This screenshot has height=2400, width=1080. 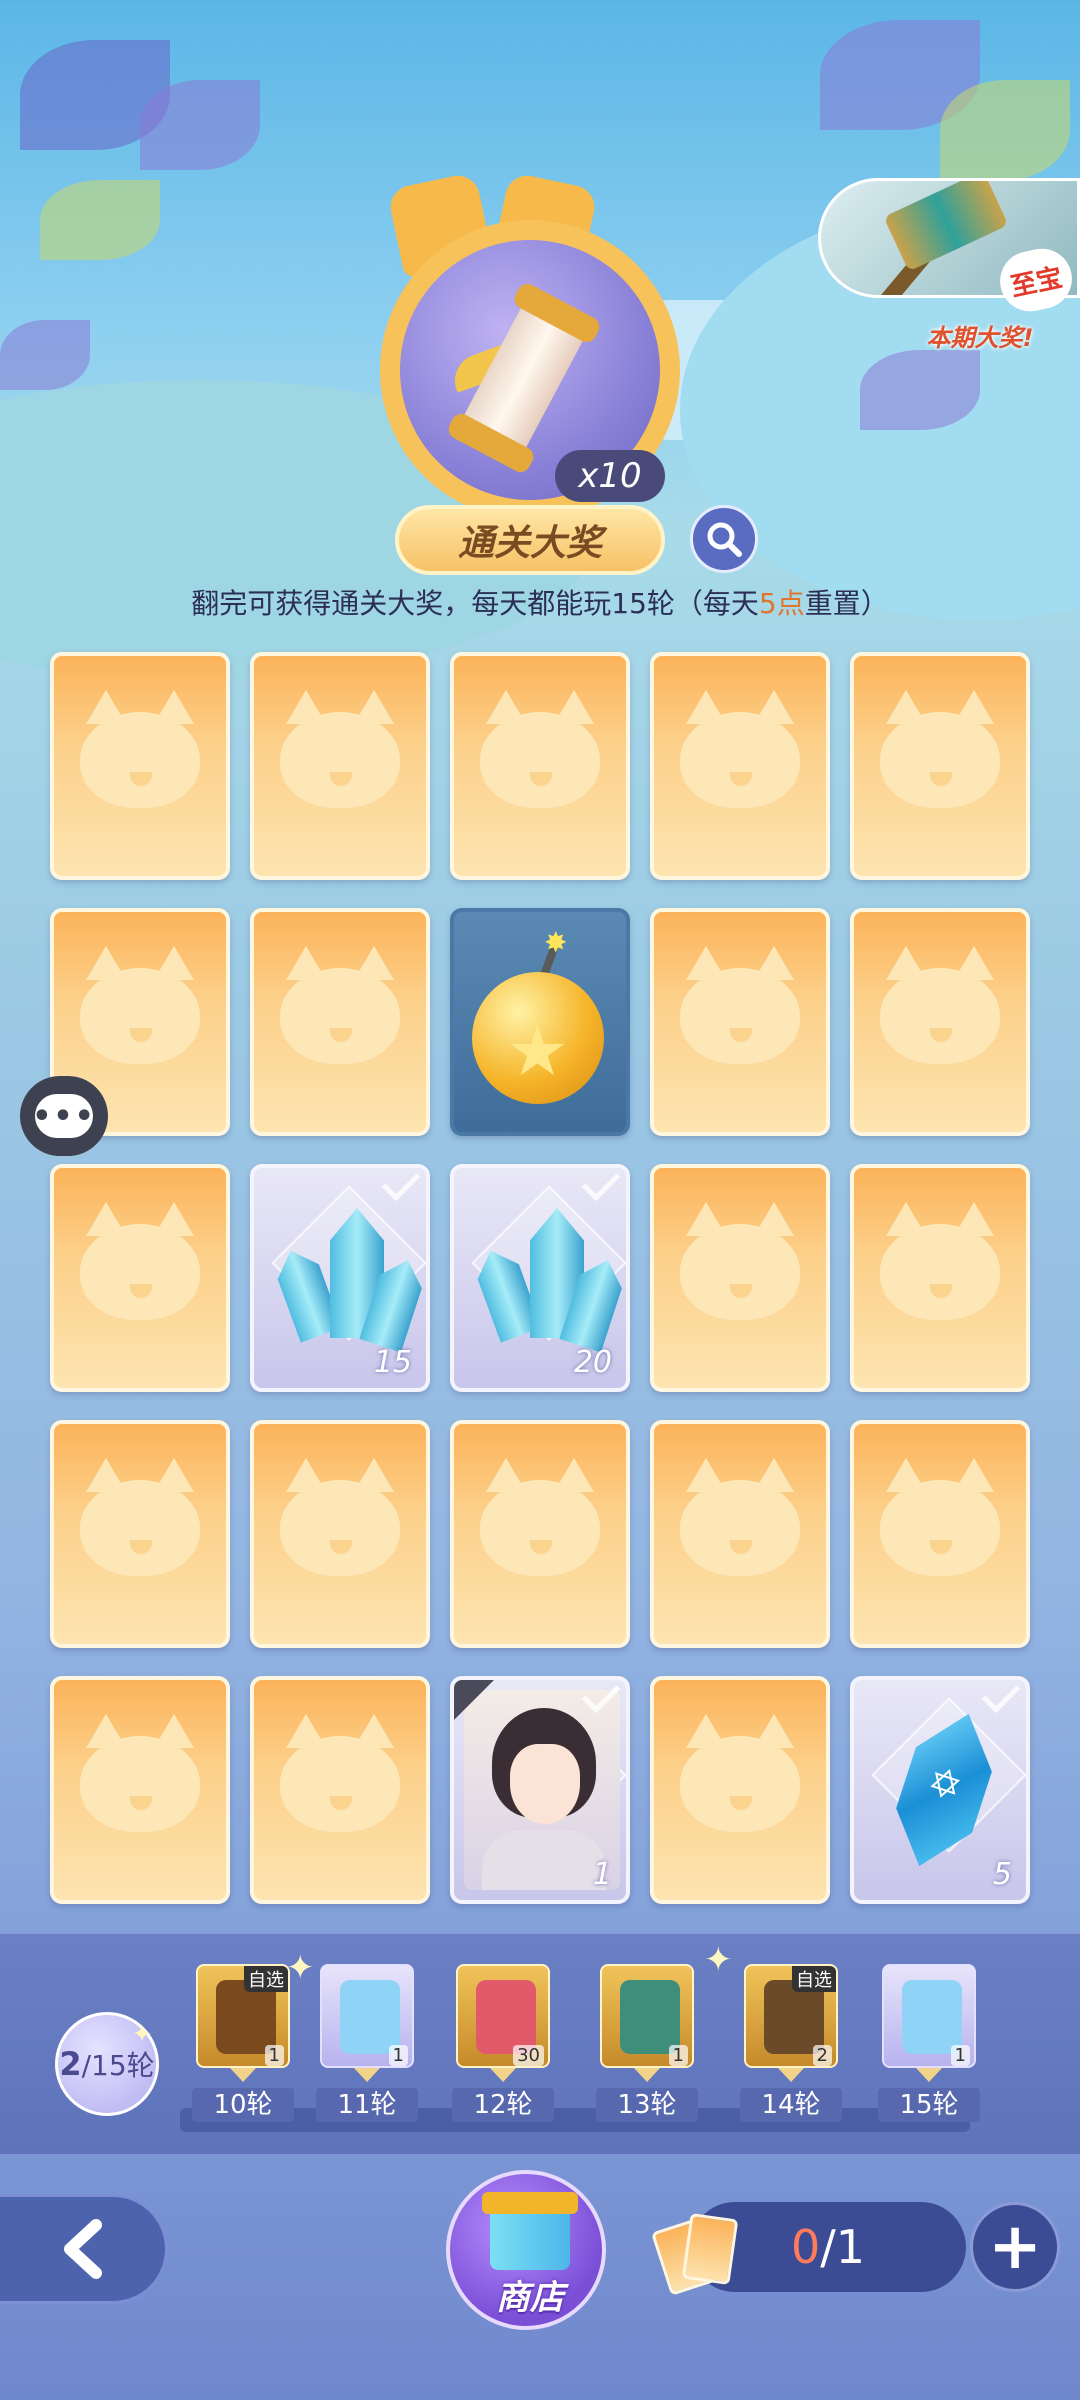 What do you see at coordinates (243, 2105) in the screenshot?
I see `reward-round-label: 10轮` at bounding box center [243, 2105].